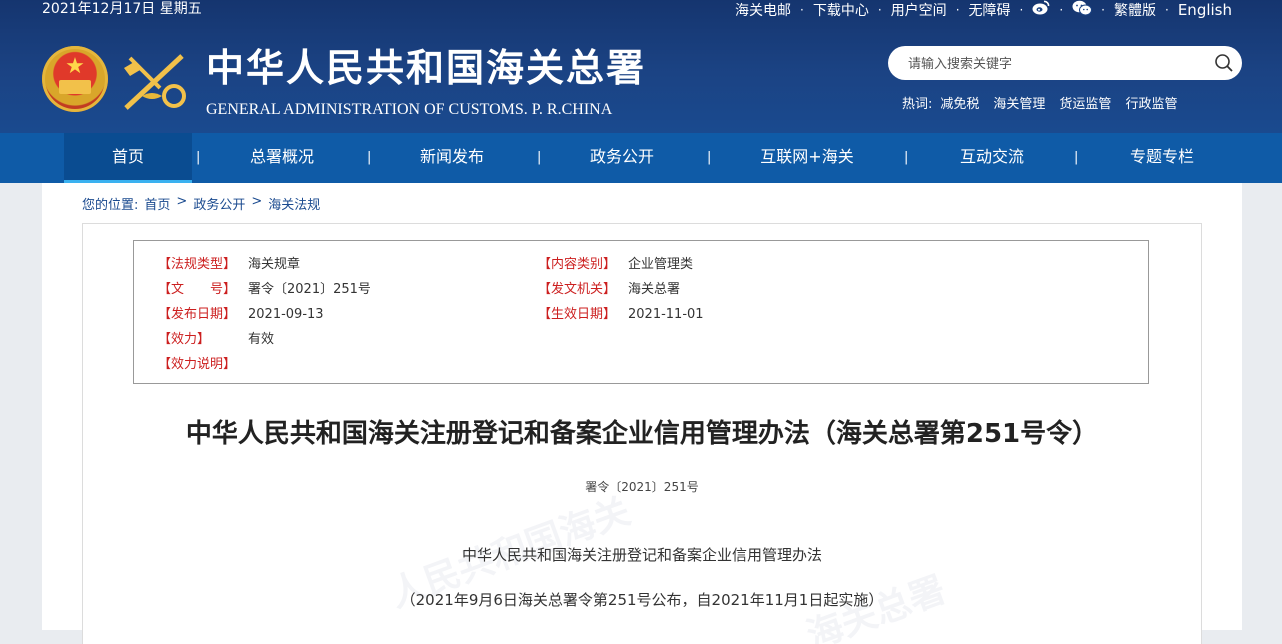 The width and height of the screenshot is (1282, 644). I want to click on document-number: 署令〔2021〕251号, so click(642, 487).